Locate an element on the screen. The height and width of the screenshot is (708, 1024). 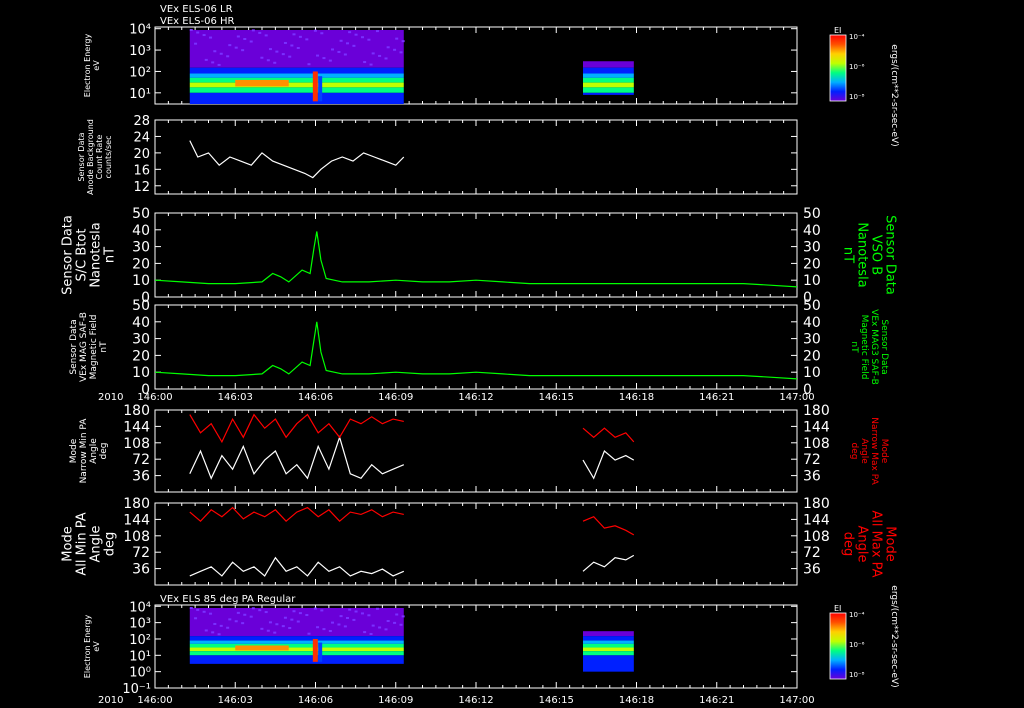
y-tick-label: 16 is located at coordinates (141, 170).